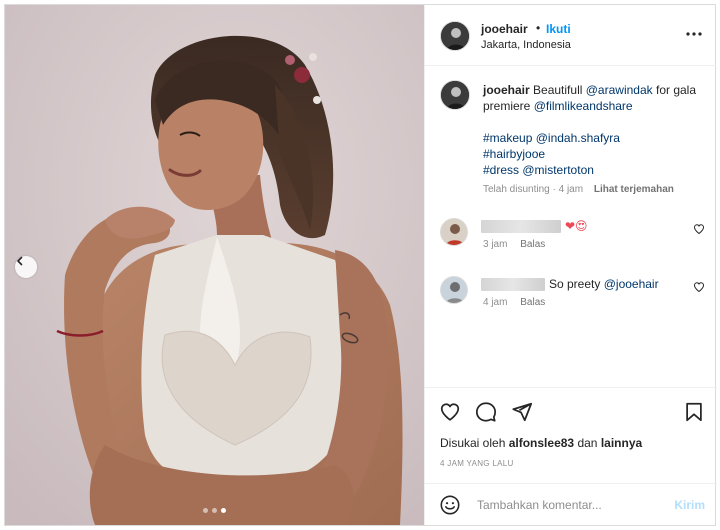 The height and width of the screenshot is (530, 720). I want to click on caption-username: jooehair, so click(506, 90).